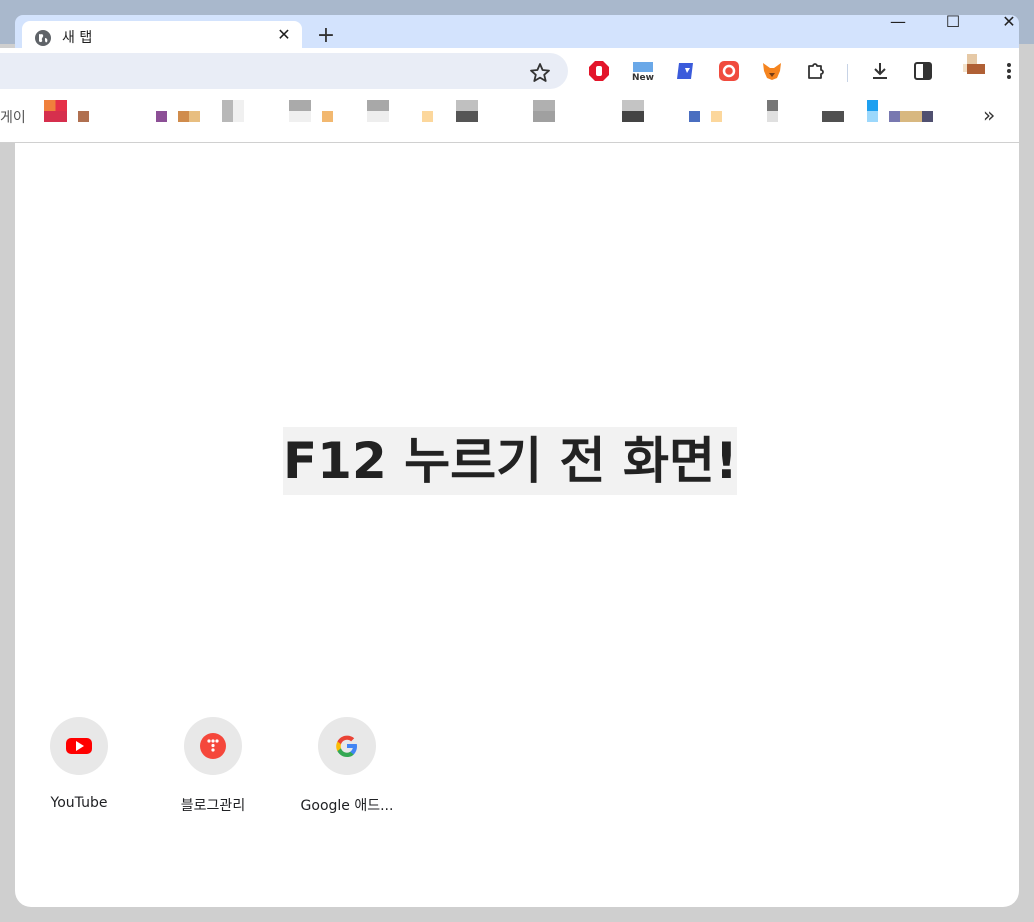 The height and width of the screenshot is (922, 1034). What do you see at coordinates (975, 67) in the screenshot?
I see `profile-avatar` at bounding box center [975, 67].